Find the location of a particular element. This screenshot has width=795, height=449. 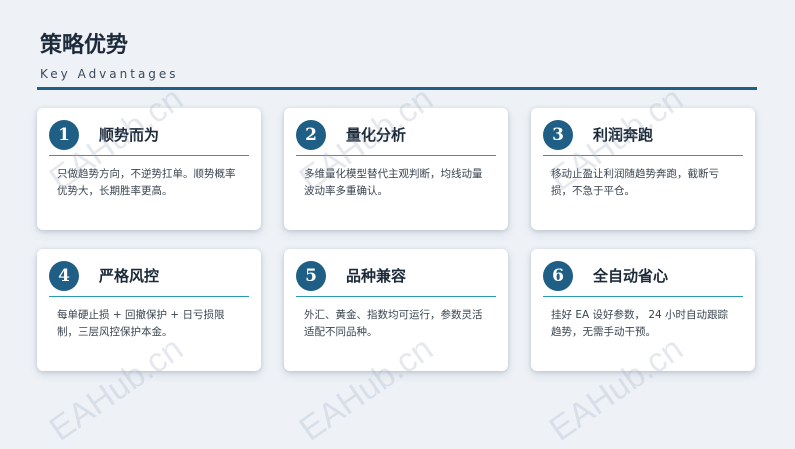

advantage-card-2: 2 量化分析 多维量化模型替代主观判断，均线动量波动率多重确认。 is located at coordinates (396, 169).